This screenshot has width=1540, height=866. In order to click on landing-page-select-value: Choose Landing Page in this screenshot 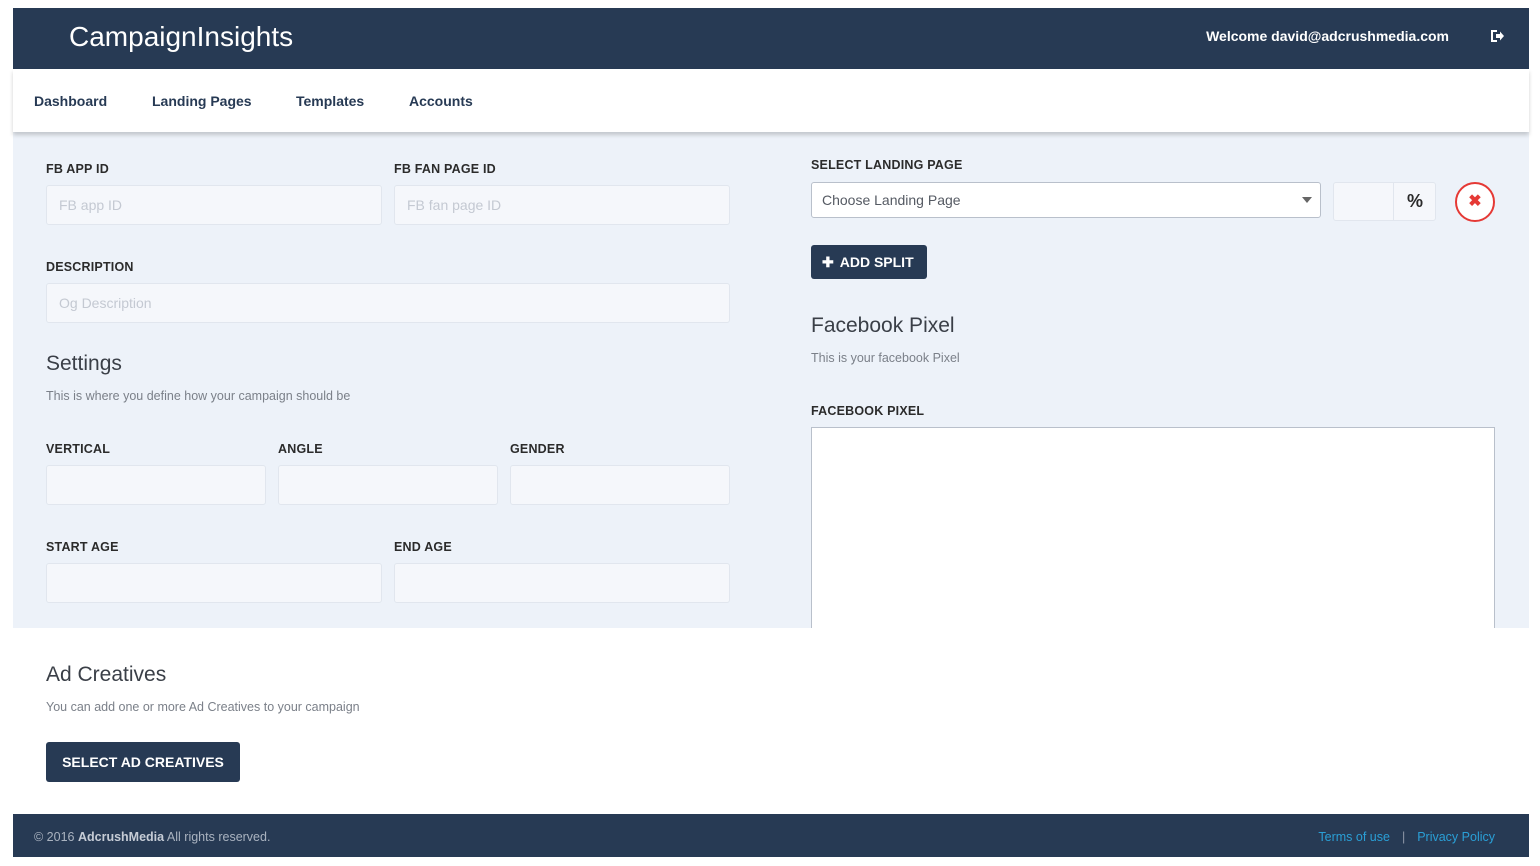, I will do `click(891, 200)`.